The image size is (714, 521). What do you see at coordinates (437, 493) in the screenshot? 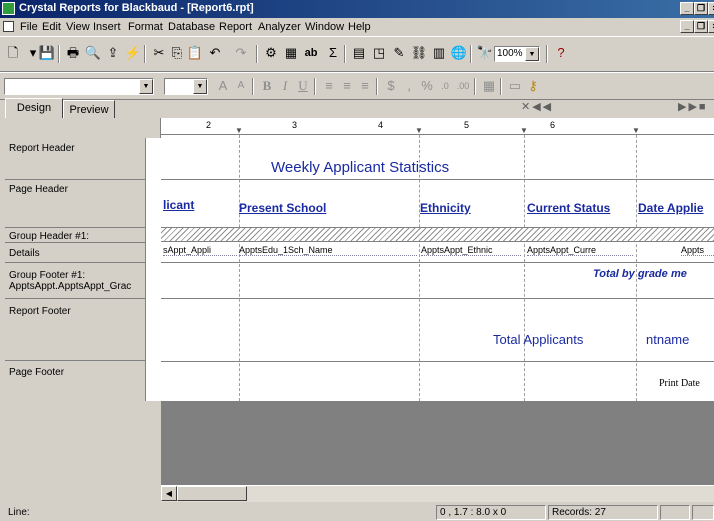
I see `horizontal-scrollbar: ◀` at bounding box center [437, 493].